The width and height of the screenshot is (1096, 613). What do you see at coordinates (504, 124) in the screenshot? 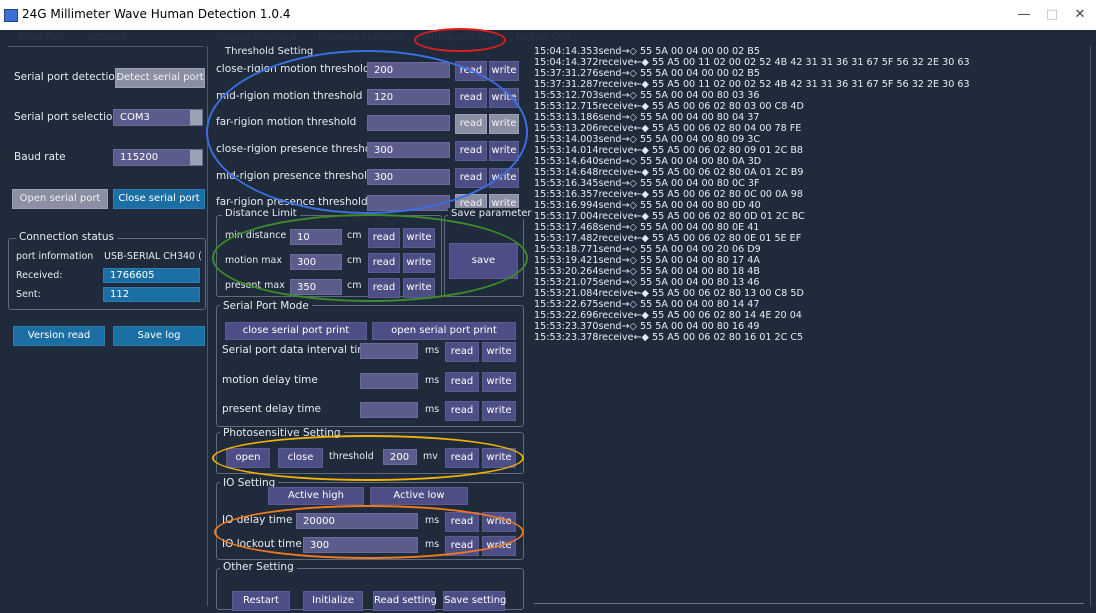
I see `far-motion-threshold-write-button: write` at bounding box center [504, 124].